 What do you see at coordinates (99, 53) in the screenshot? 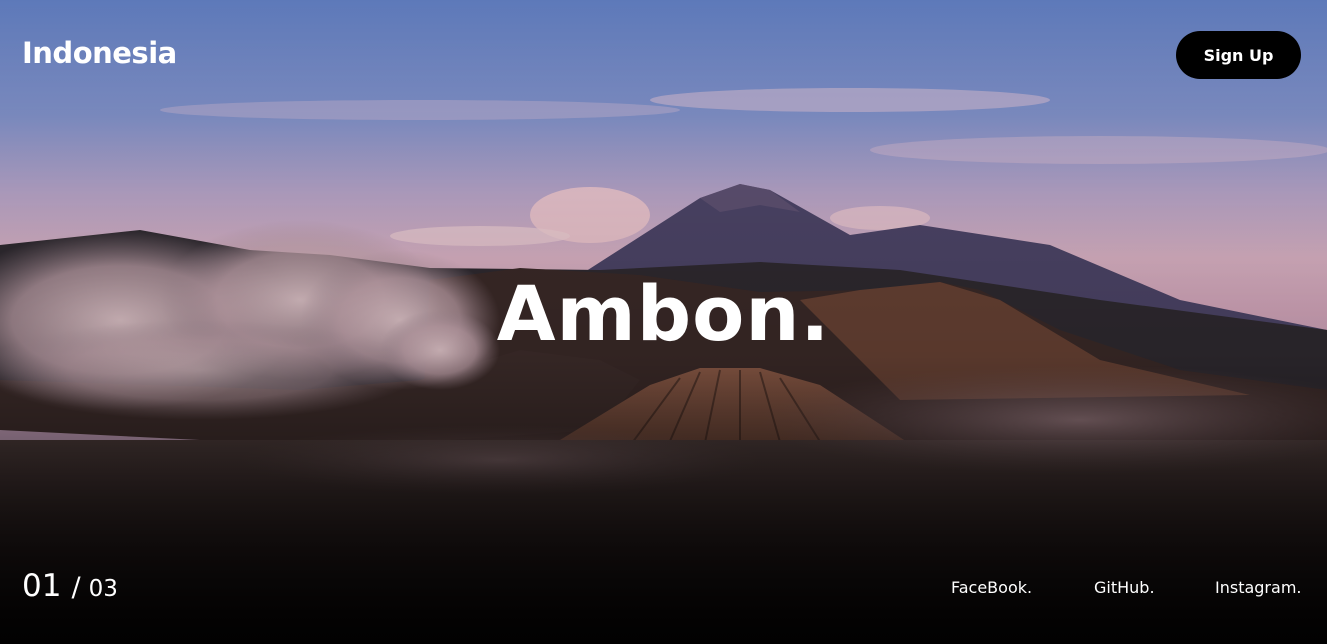
I see `brand-logo: Indonesia` at bounding box center [99, 53].